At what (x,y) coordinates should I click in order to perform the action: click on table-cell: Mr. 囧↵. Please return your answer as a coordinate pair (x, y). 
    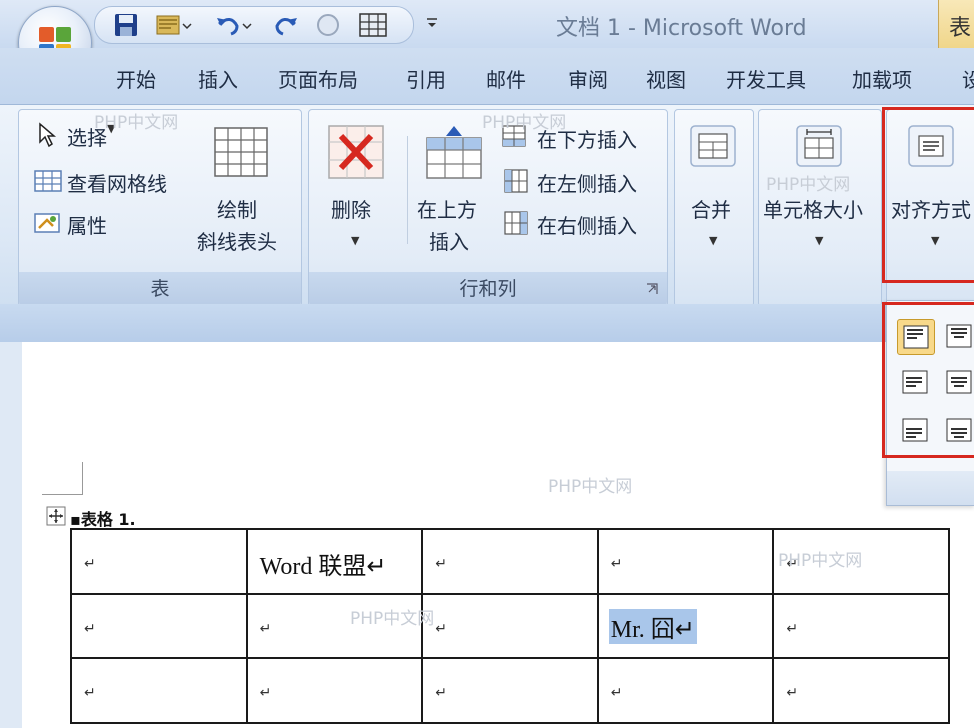
    Looking at the image, I should click on (685, 626).